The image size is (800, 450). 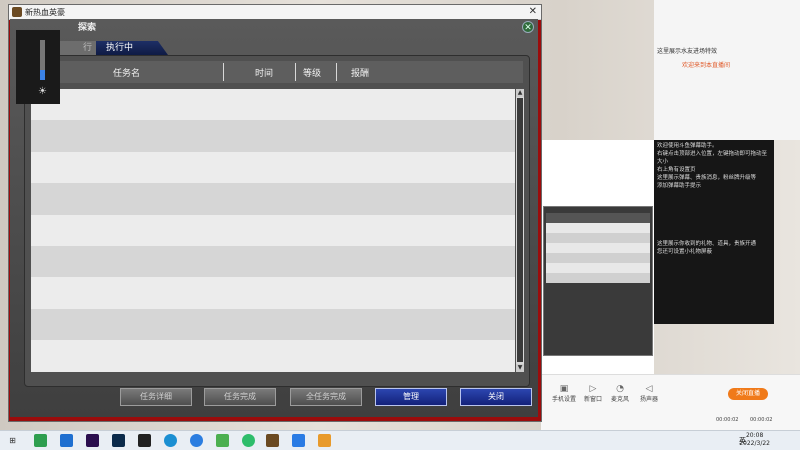 I want to click on tool-label: 麦克风, so click(x=619, y=399).